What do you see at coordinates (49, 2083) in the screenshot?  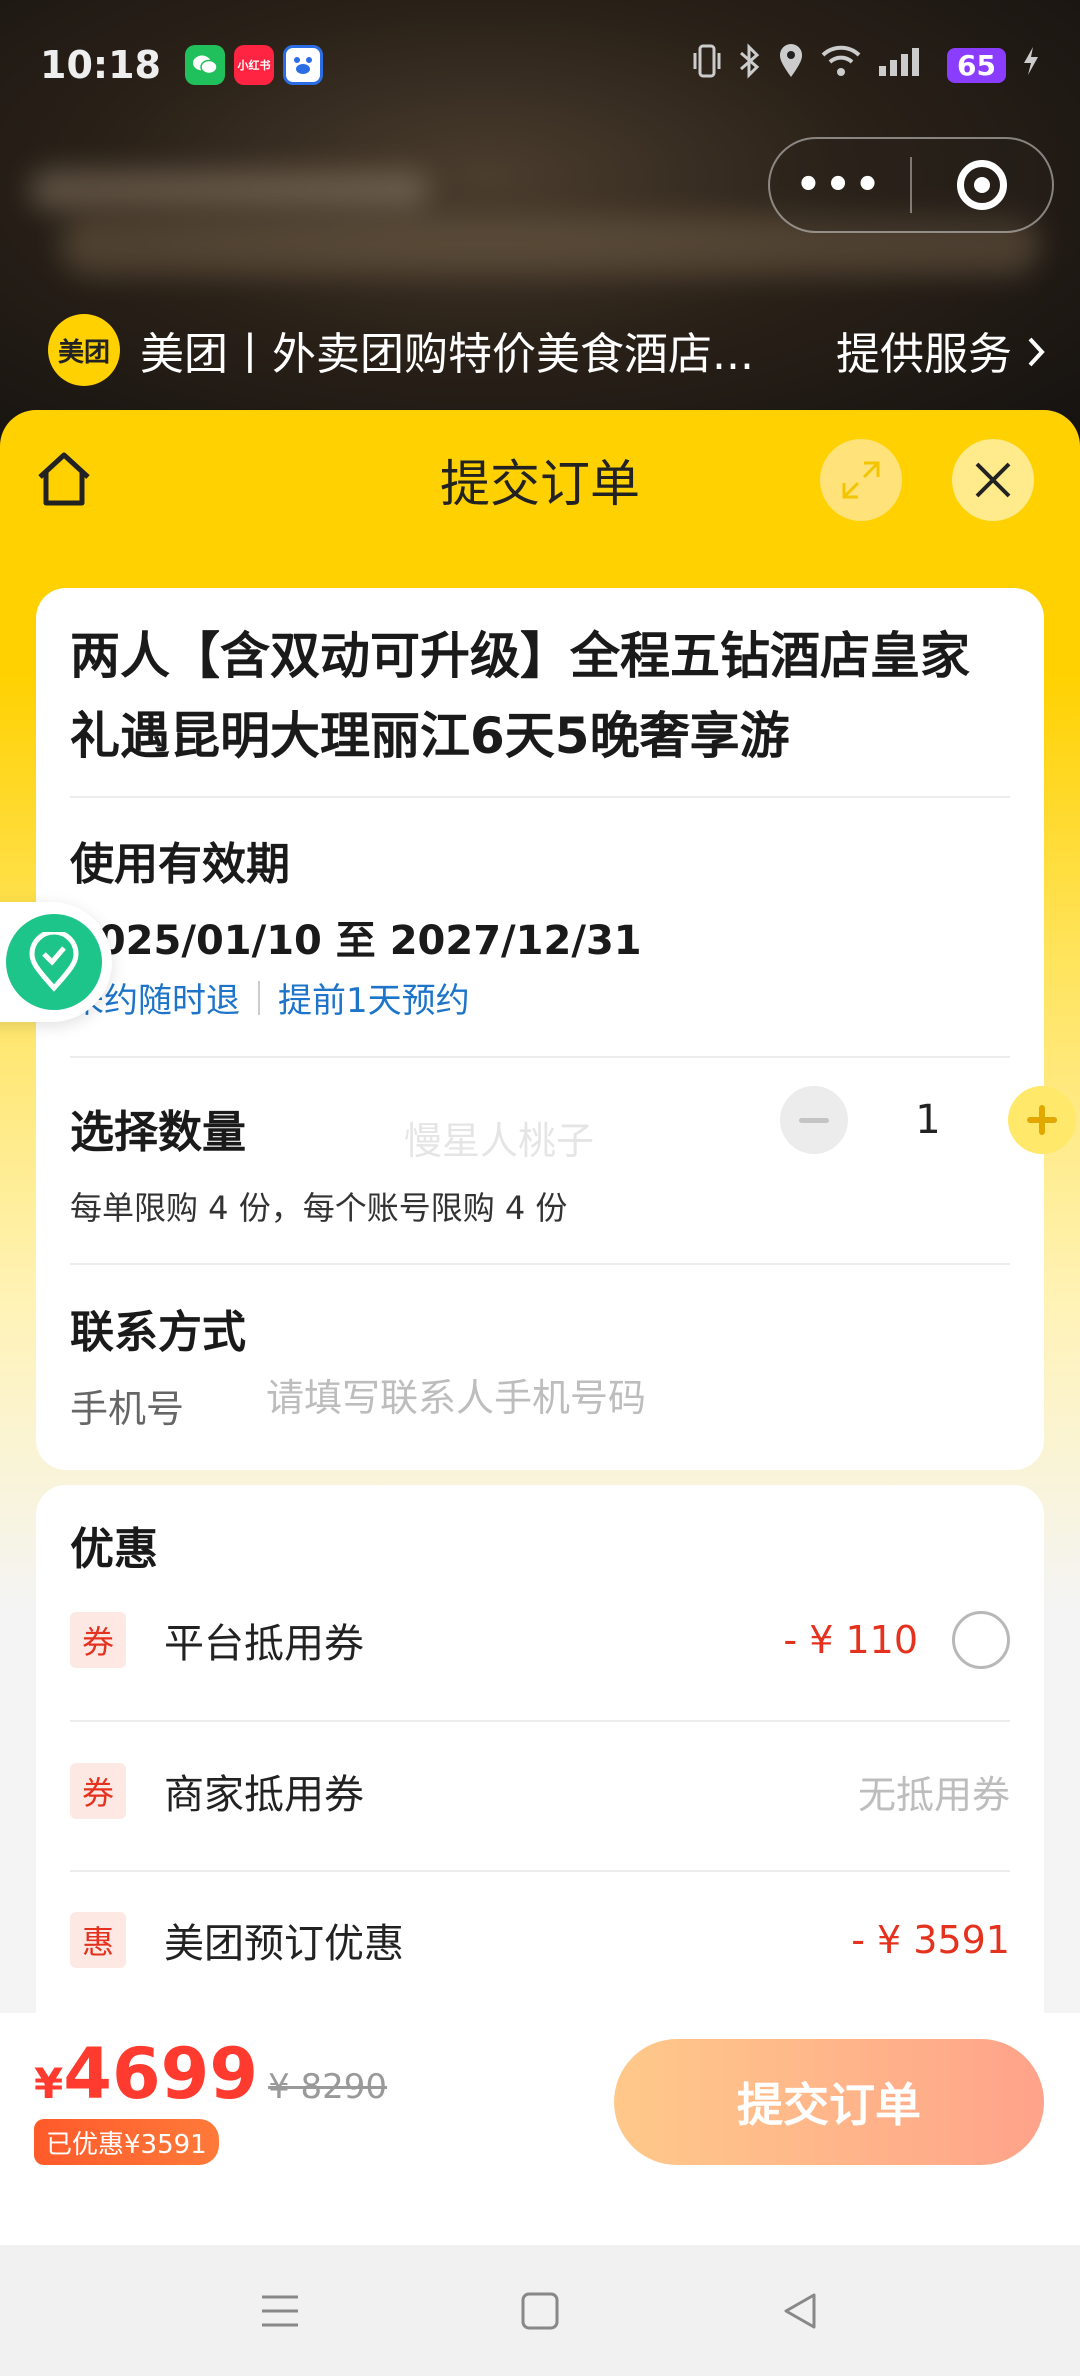 I see `currency-symbol: ¥` at bounding box center [49, 2083].